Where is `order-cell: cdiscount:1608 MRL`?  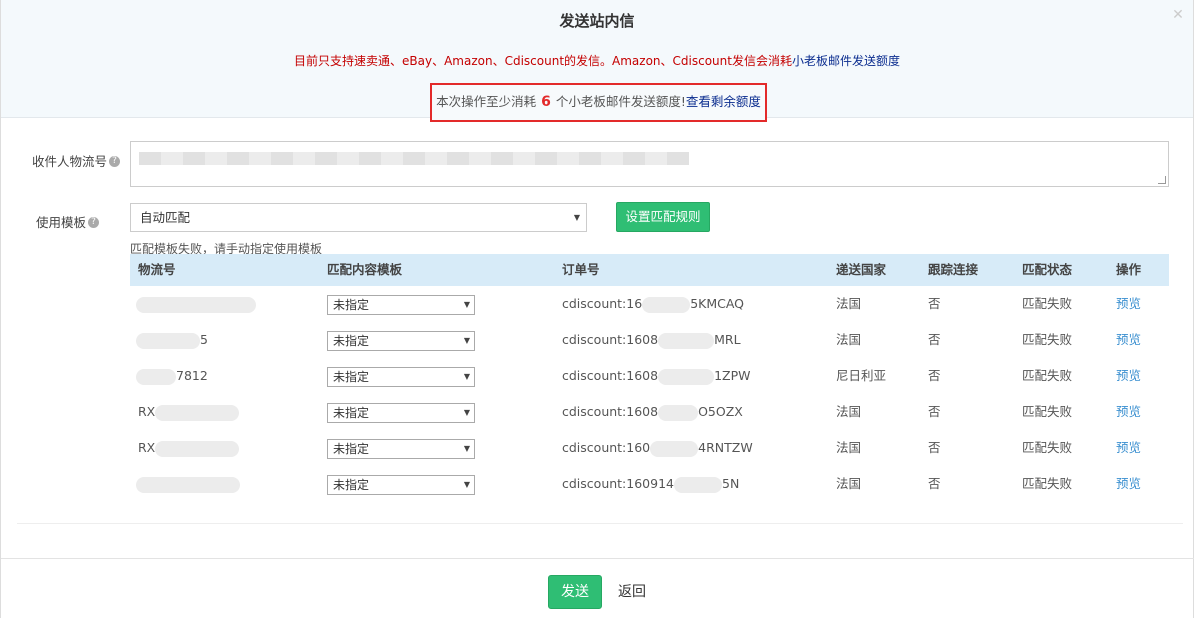
order-cell: cdiscount:1608 MRL is located at coordinates (651, 340).